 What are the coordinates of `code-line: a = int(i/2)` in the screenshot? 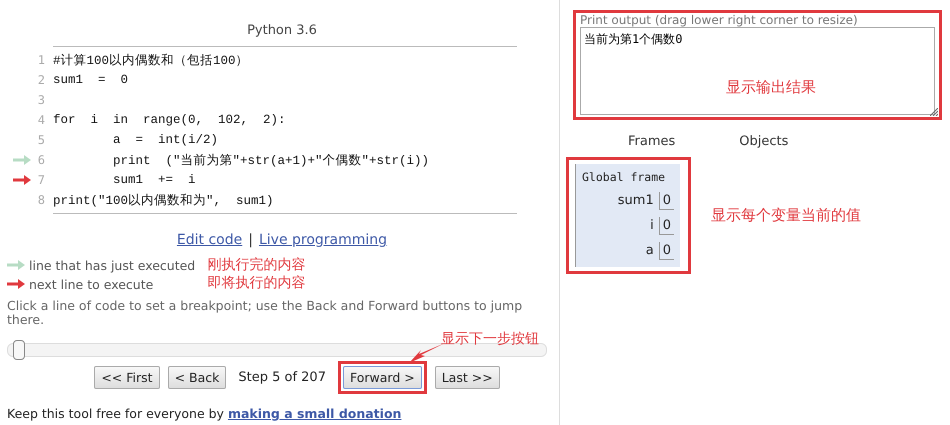 It's located at (135, 140).